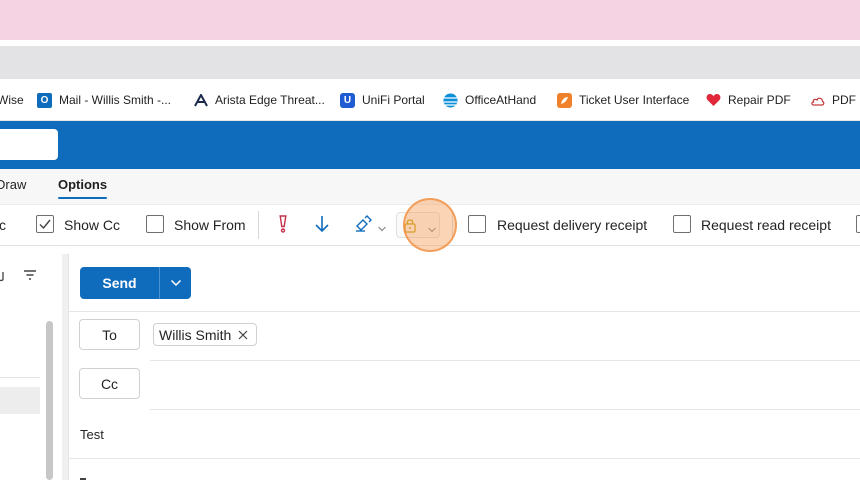 The image size is (860, 480). What do you see at coordinates (464, 311) in the screenshot?
I see `compose-divider` at bounding box center [464, 311].